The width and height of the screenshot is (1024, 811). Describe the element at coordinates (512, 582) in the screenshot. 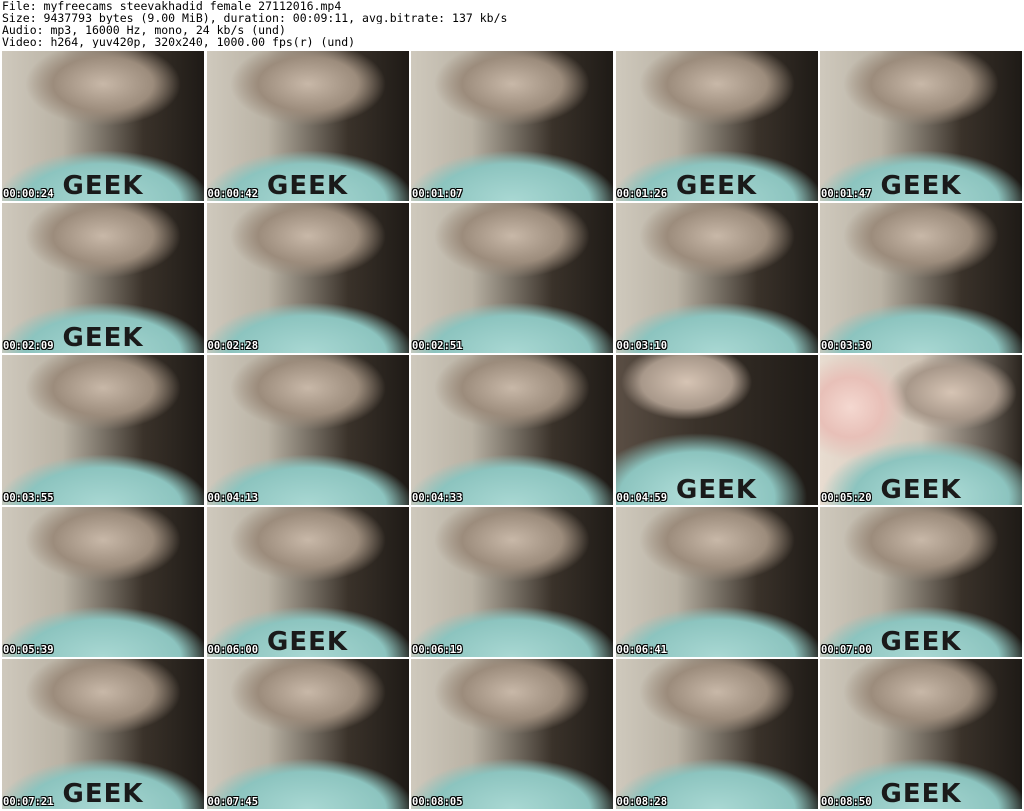

I see `video-frame-thumbnail: 00:06:19` at that location.